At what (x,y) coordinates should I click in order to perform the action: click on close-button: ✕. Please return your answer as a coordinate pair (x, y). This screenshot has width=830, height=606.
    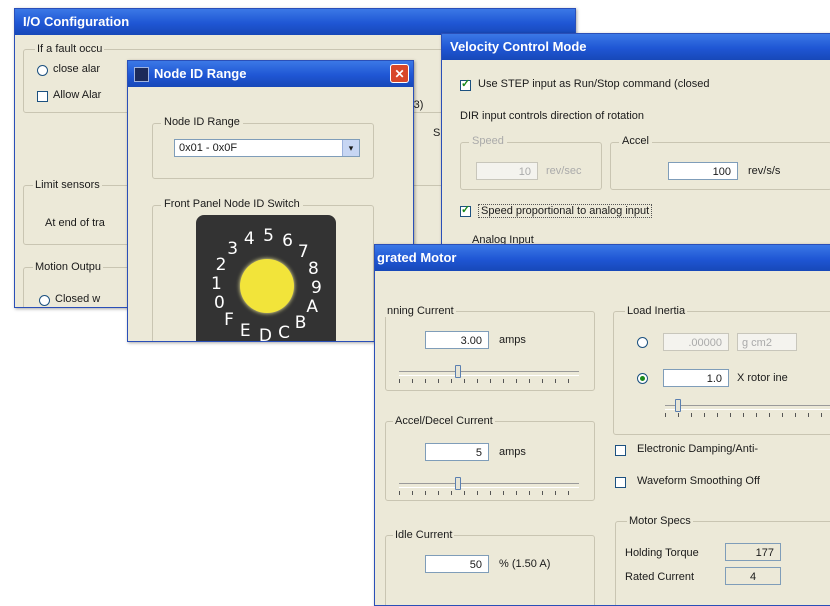
    Looking at the image, I should click on (399, 73).